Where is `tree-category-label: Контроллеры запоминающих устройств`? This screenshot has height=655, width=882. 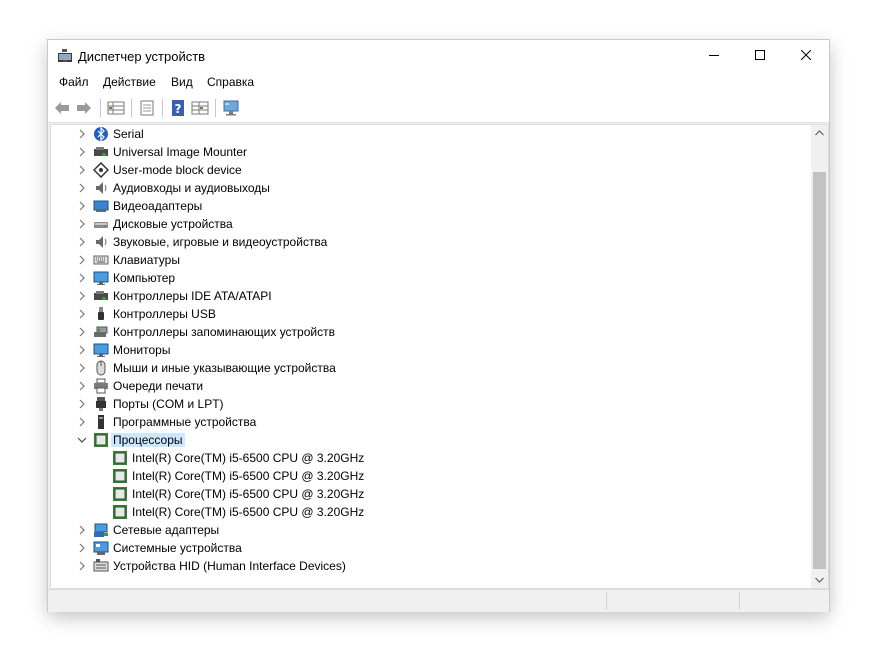
tree-category-label: Контроллеры запоминающих устройств is located at coordinates (224, 332).